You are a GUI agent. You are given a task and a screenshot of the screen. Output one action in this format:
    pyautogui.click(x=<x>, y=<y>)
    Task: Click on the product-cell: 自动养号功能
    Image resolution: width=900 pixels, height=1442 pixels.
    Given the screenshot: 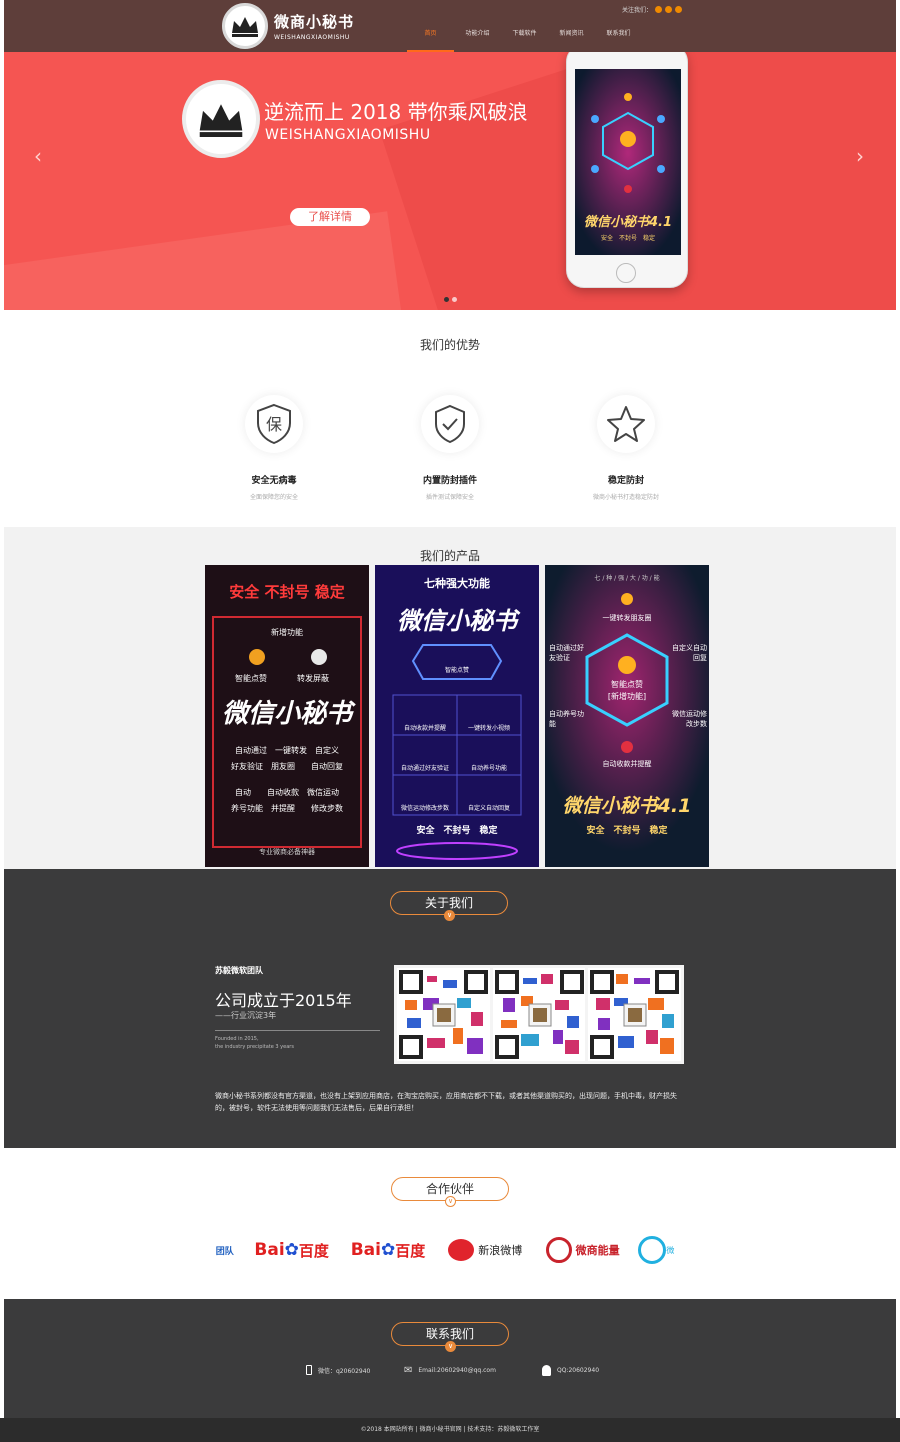 What is the action you would take?
    pyautogui.click(x=488, y=768)
    